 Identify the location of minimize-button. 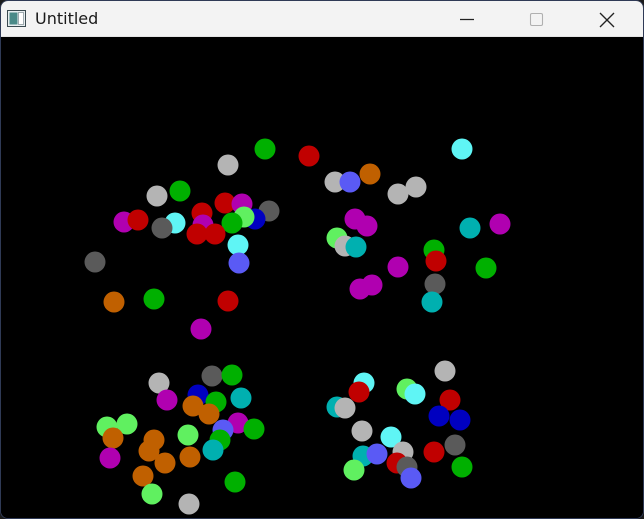
(468, 19).